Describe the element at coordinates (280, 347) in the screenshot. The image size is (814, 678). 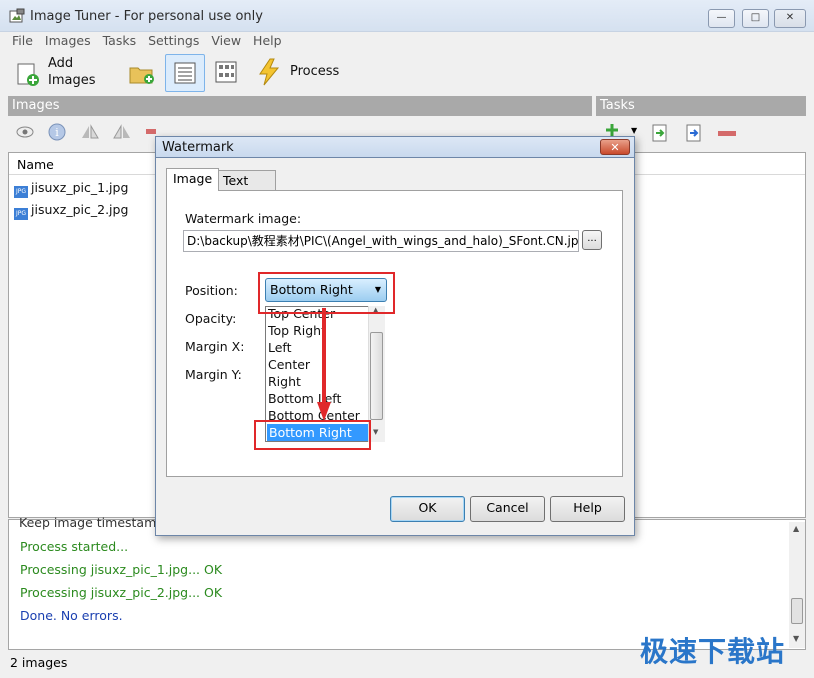
I see `position-option: Left` at that location.